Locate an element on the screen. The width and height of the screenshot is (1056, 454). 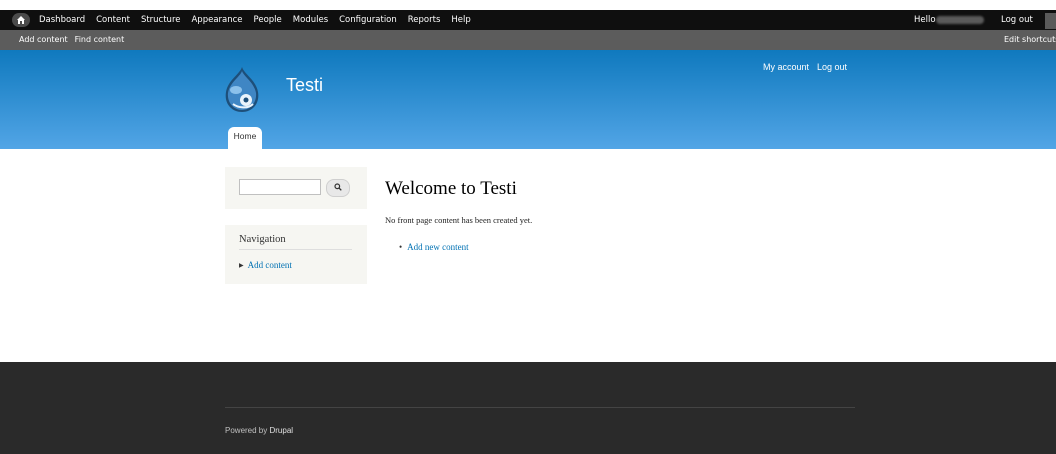
hello-text: Hello is located at coordinates (925, 20).